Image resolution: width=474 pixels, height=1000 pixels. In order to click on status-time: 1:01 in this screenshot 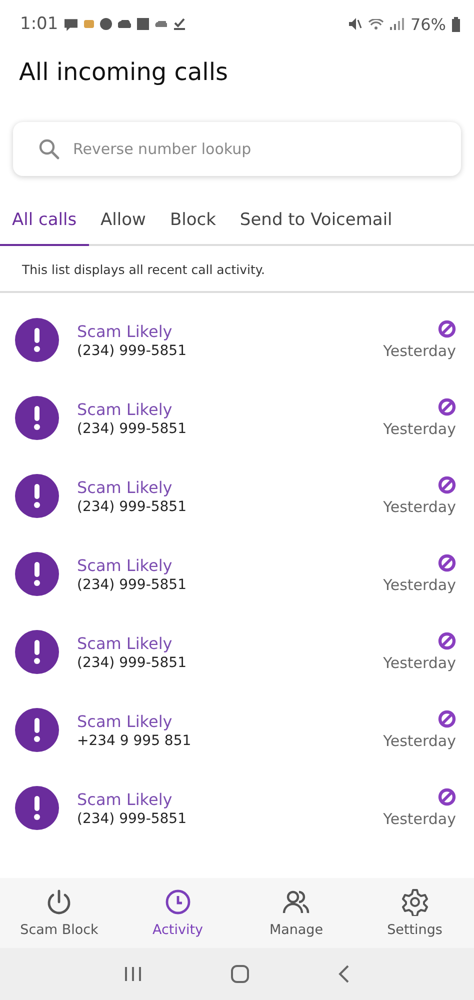, I will do `click(39, 24)`.